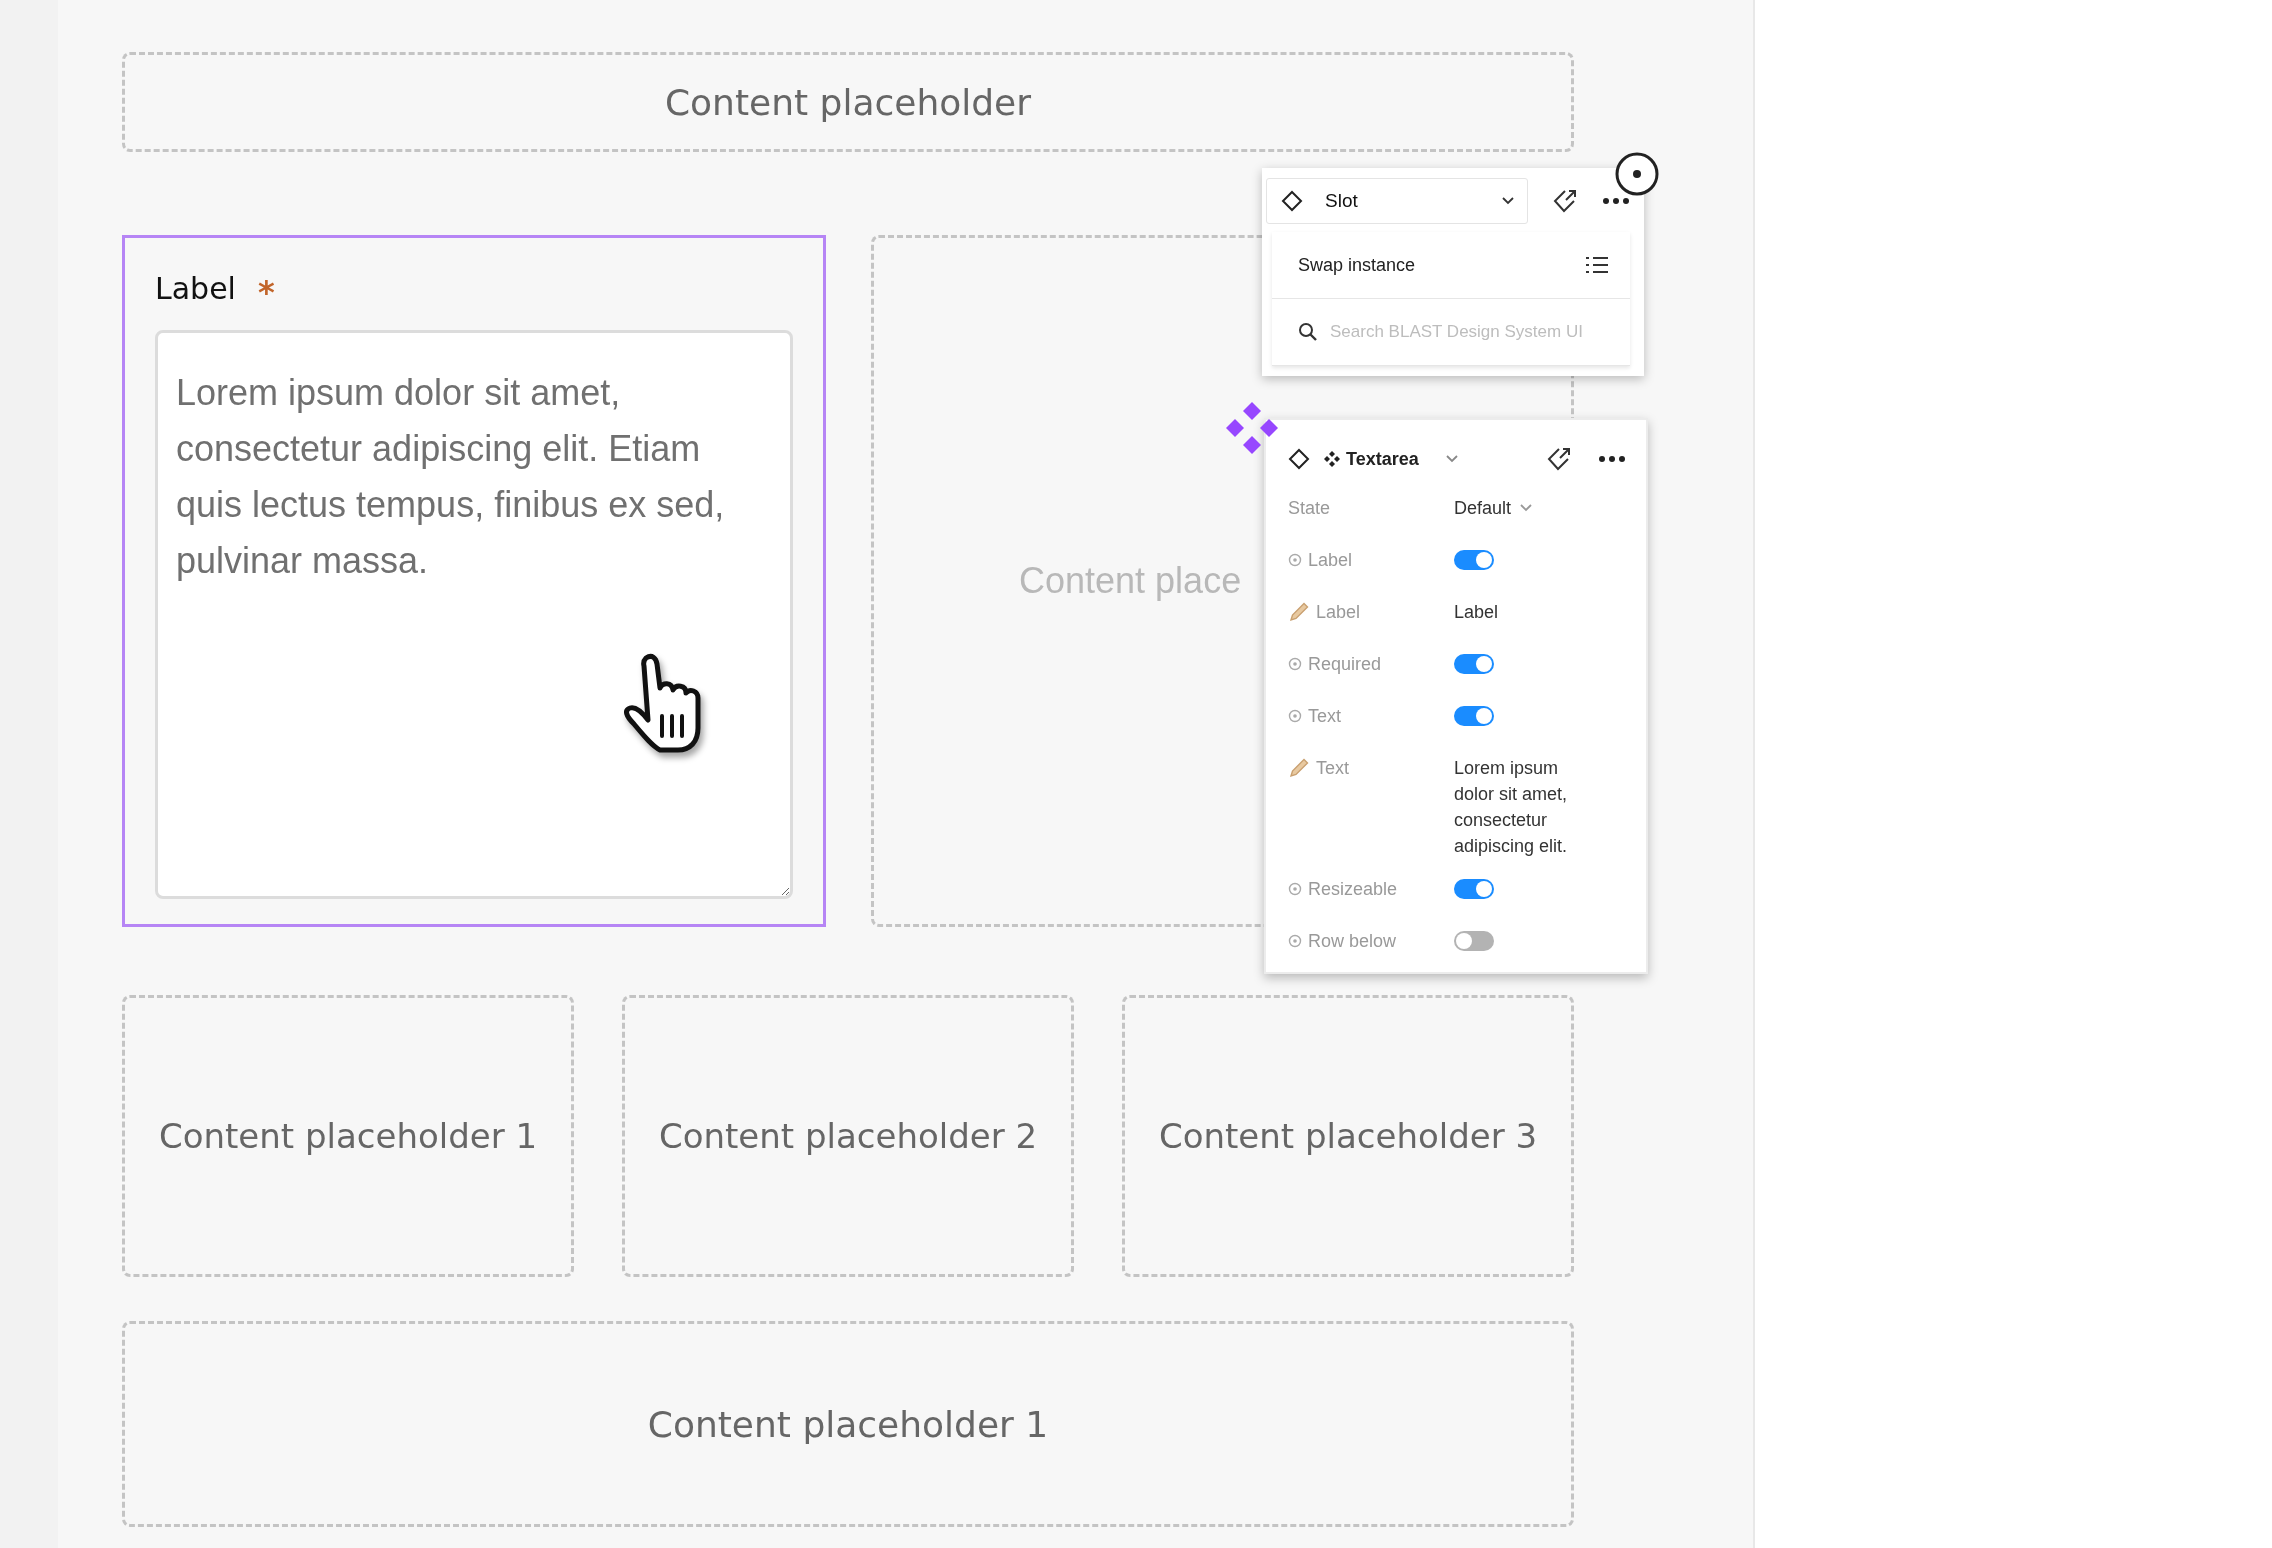  What do you see at coordinates (1597, 265) in the screenshot?
I see `list-icon` at bounding box center [1597, 265].